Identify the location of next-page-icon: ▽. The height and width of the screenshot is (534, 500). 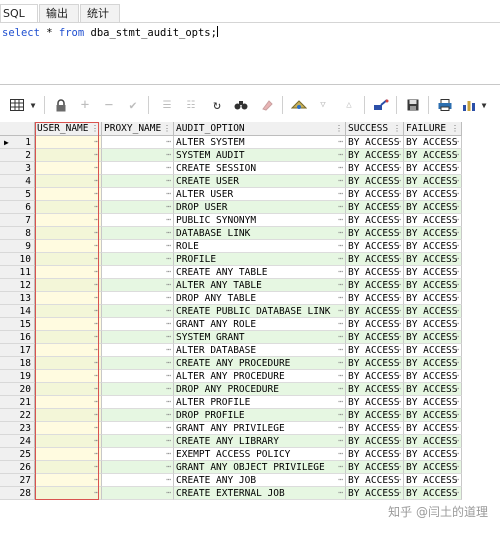
(323, 105).